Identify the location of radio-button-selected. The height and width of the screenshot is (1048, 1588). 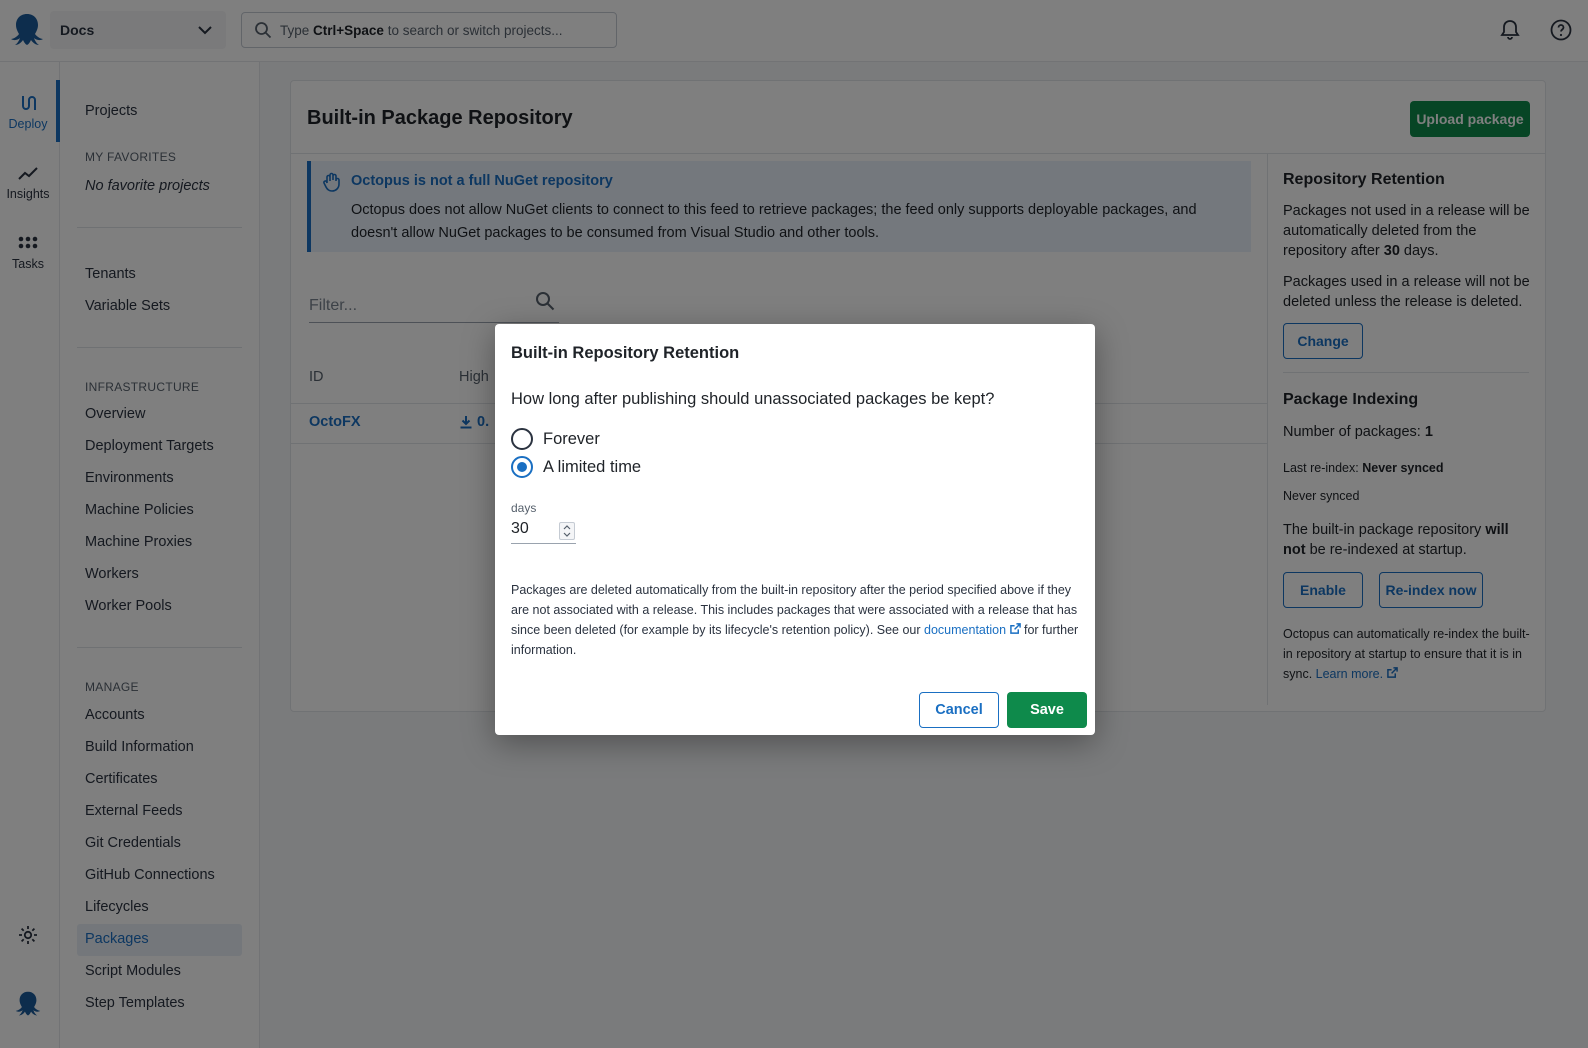
(522, 467).